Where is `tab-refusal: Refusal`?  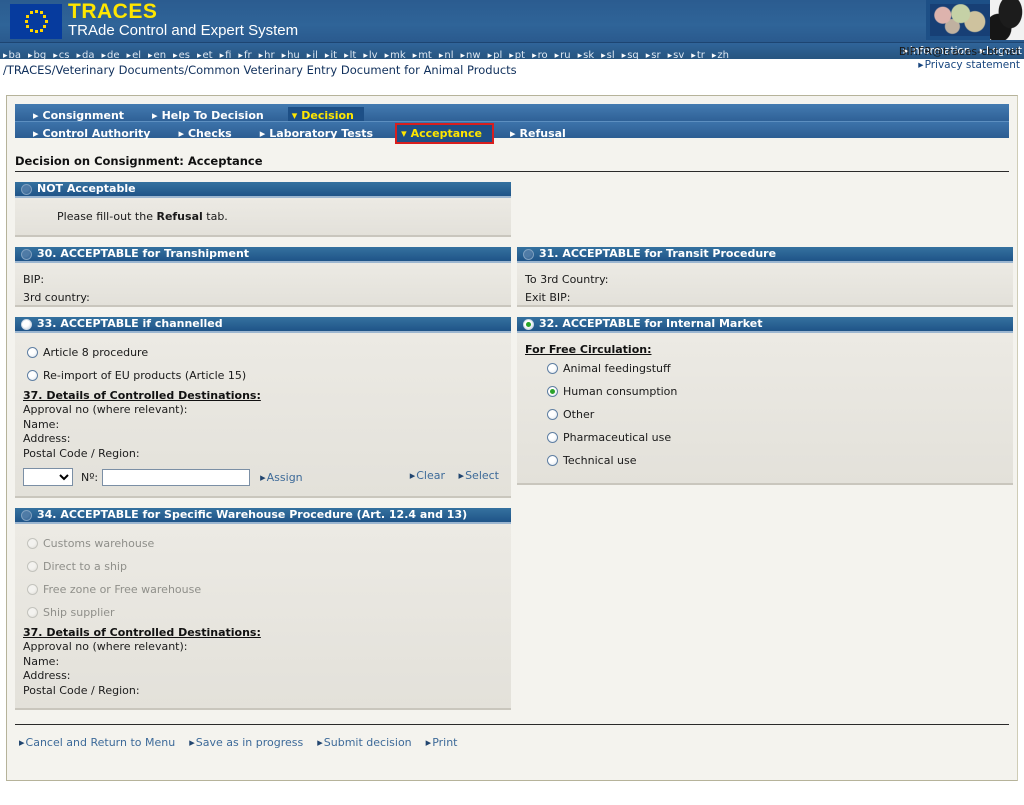 tab-refusal: Refusal is located at coordinates (541, 133).